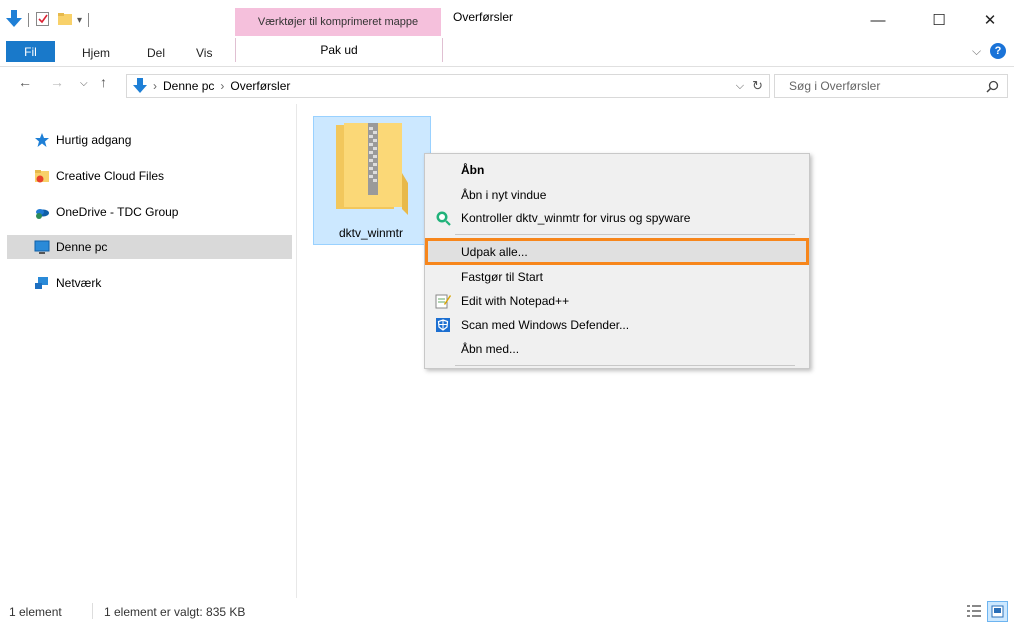 The height and width of the screenshot is (624, 1014). I want to click on quick-access-toolbar: ▾, so click(50, 20).